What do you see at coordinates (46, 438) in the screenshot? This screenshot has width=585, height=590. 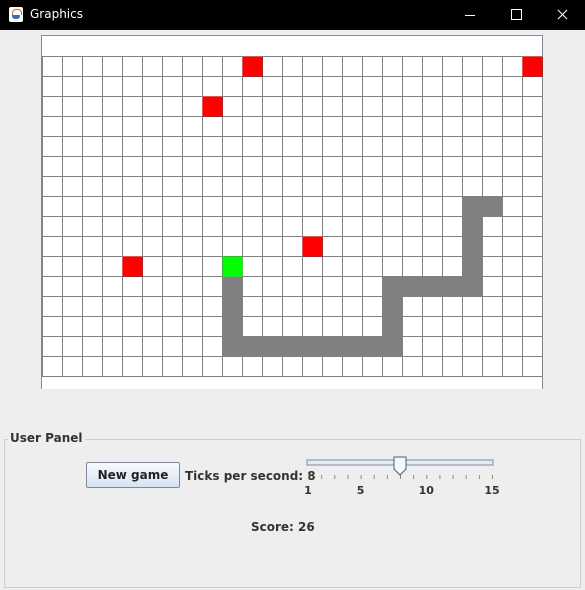 I see `user-panel-title: User Panel` at bounding box center [46, 438].